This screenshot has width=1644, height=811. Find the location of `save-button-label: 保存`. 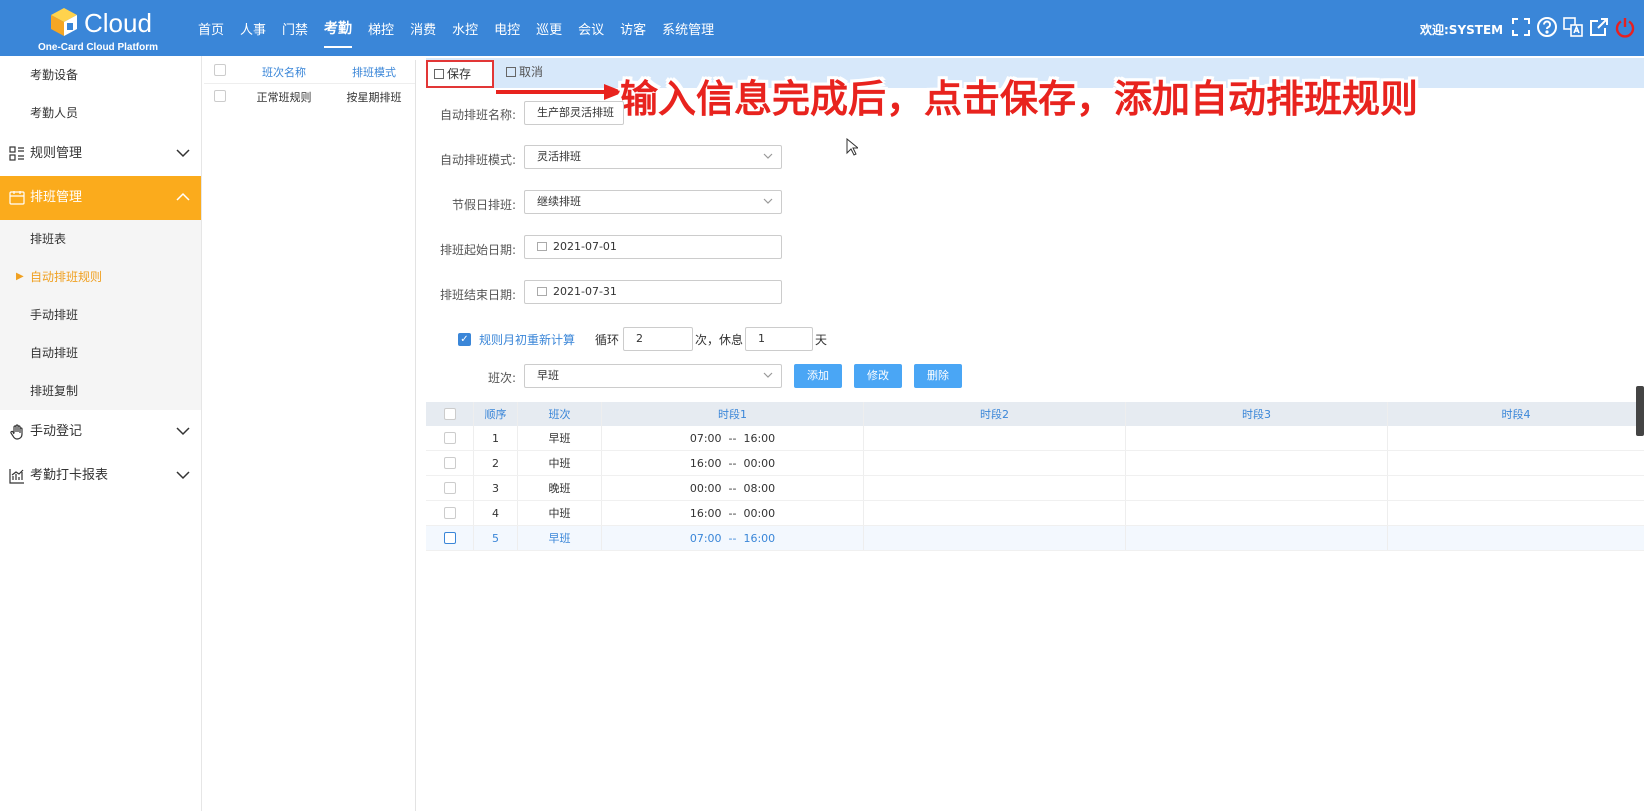

save-button-label: 保存 is located at coordinates (459, 74).